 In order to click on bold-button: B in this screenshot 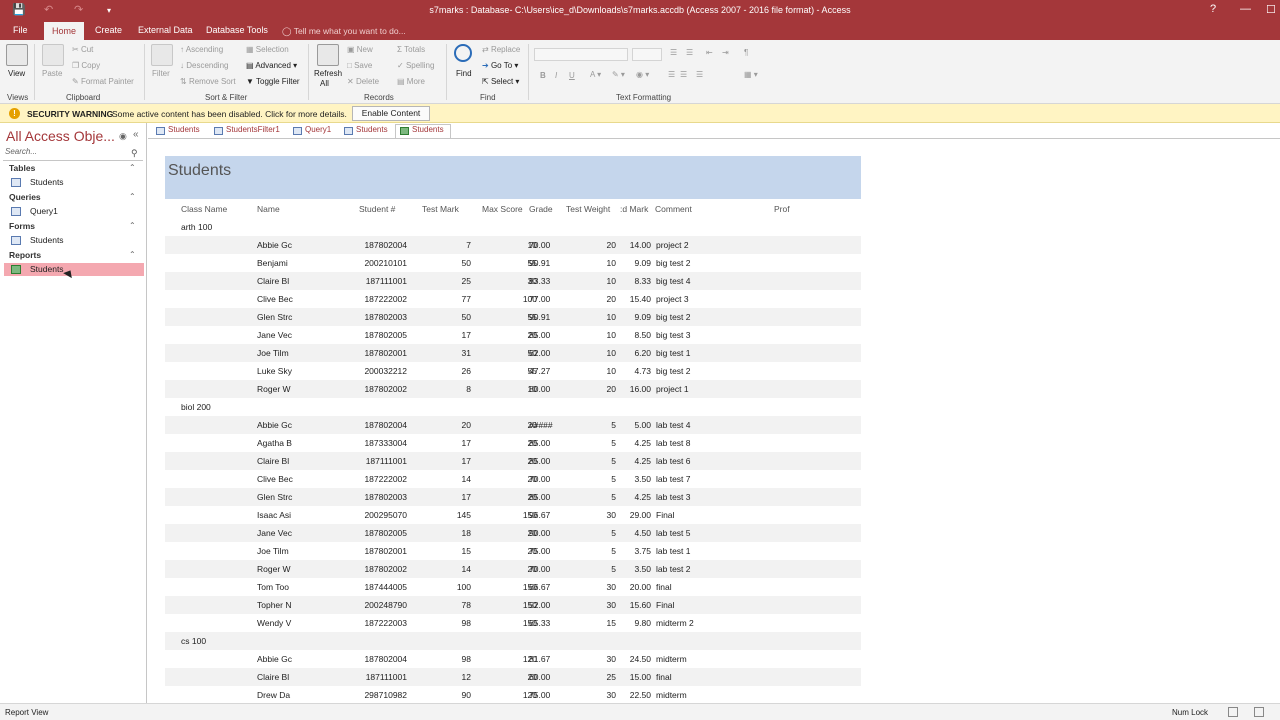, I will do `click(543, 75)`.